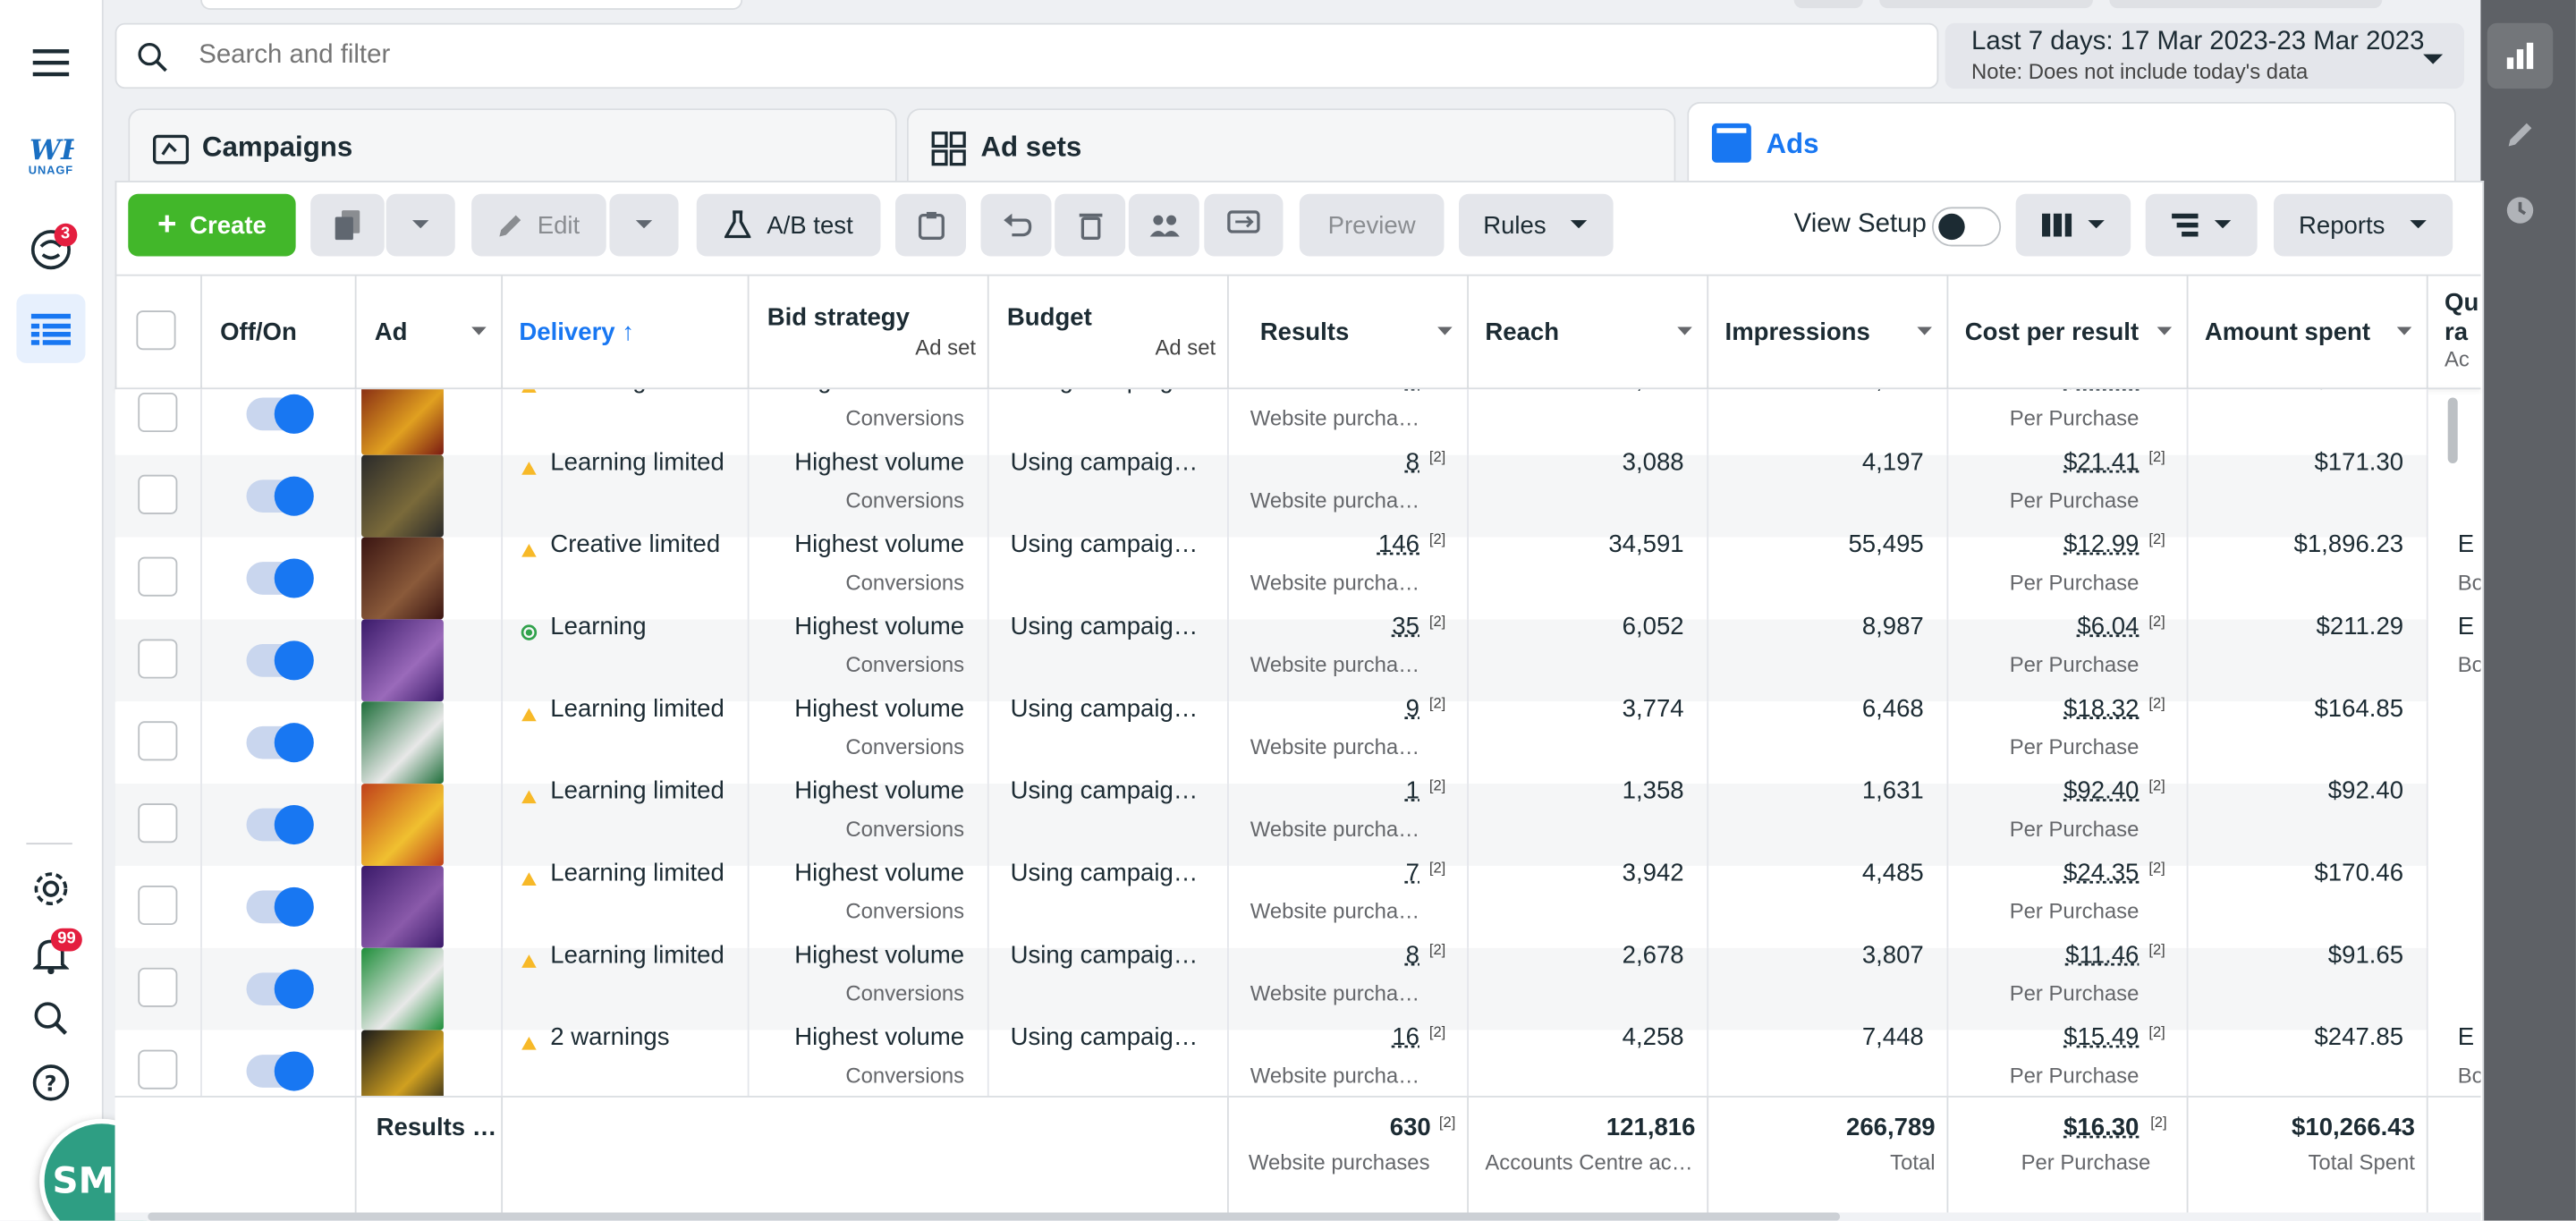 The height and width of the screenshot is (1221, 2576). What do you see at coordinates (2454, 332) in the screenshot?
I see `column-header-quality-ranking: Qu ra Ac` at bounding box center [2454, 332].